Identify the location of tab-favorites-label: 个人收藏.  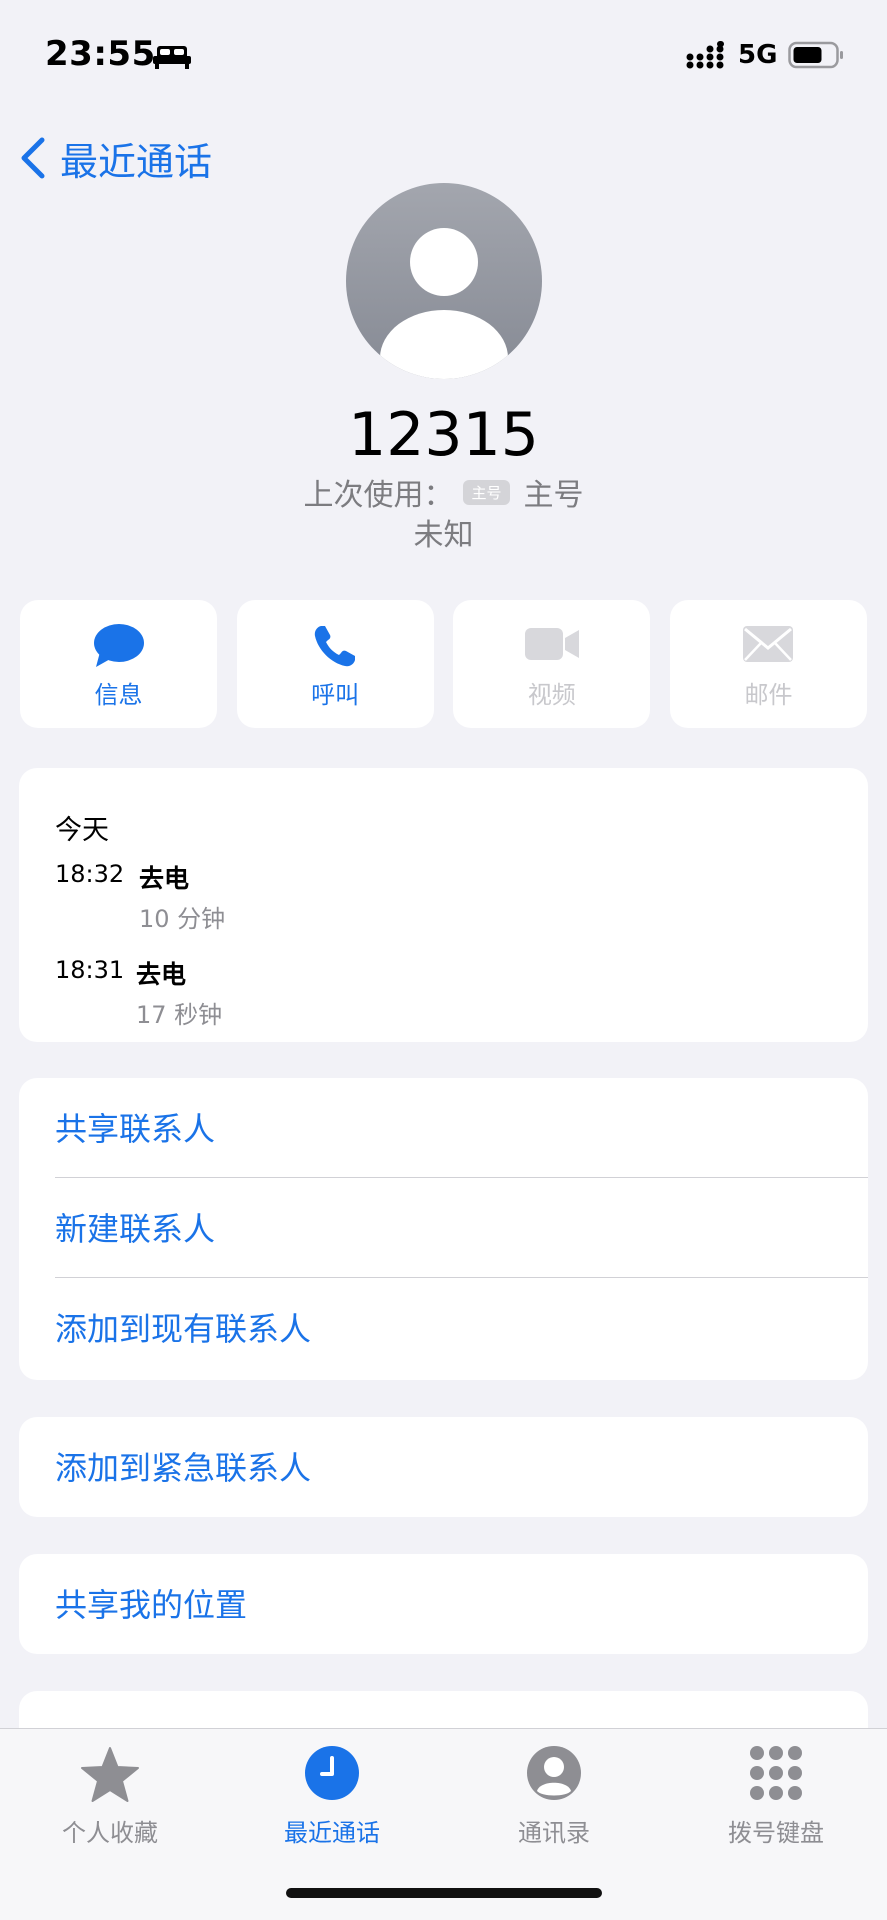
(110, 1833).